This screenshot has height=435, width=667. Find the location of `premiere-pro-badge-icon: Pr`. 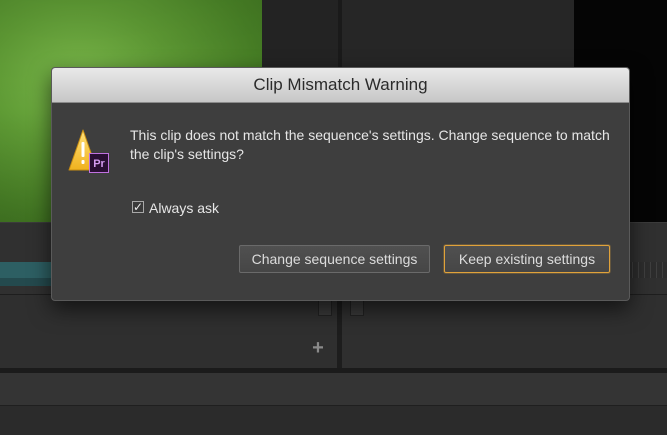

premiere-pro-badge-icon: Pr is located at coordinates (99, 163).